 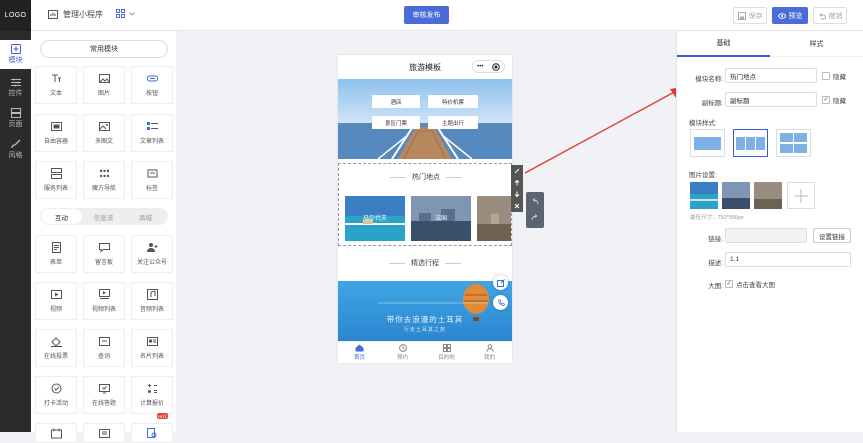 I want to click on redo-icon, so click(x=535, y=217).